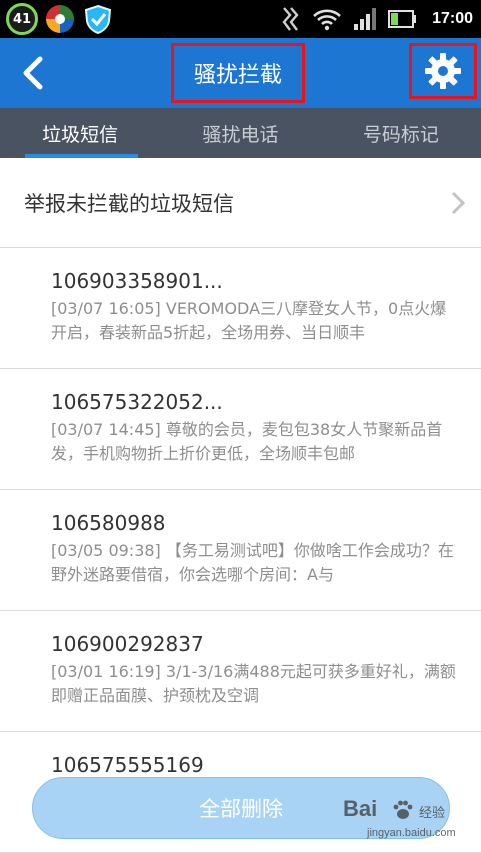 This screenshot has height=853, width=481. I want to click on title-bar: 骚扰拦截, so click(240, 73).